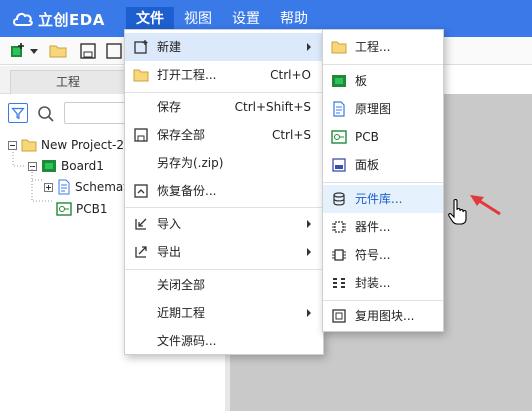  What do you see at coordinates (224, 224) in the screenshot?
I see `menu-item-import: 导入` at bounding box center [224, 224].